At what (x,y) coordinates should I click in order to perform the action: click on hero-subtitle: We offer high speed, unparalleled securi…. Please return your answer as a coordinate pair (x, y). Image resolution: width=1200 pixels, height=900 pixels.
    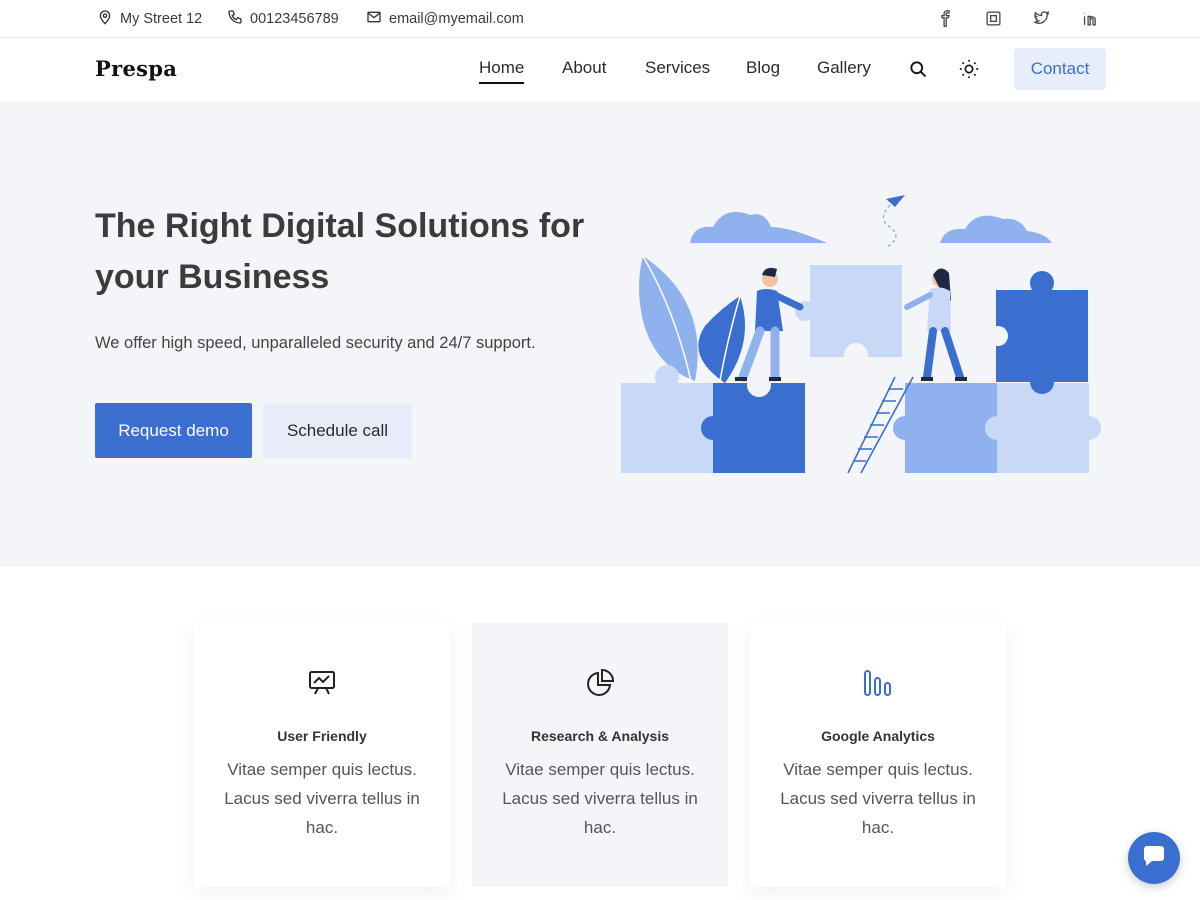
    Looking at the image, I should click on (315, 343).